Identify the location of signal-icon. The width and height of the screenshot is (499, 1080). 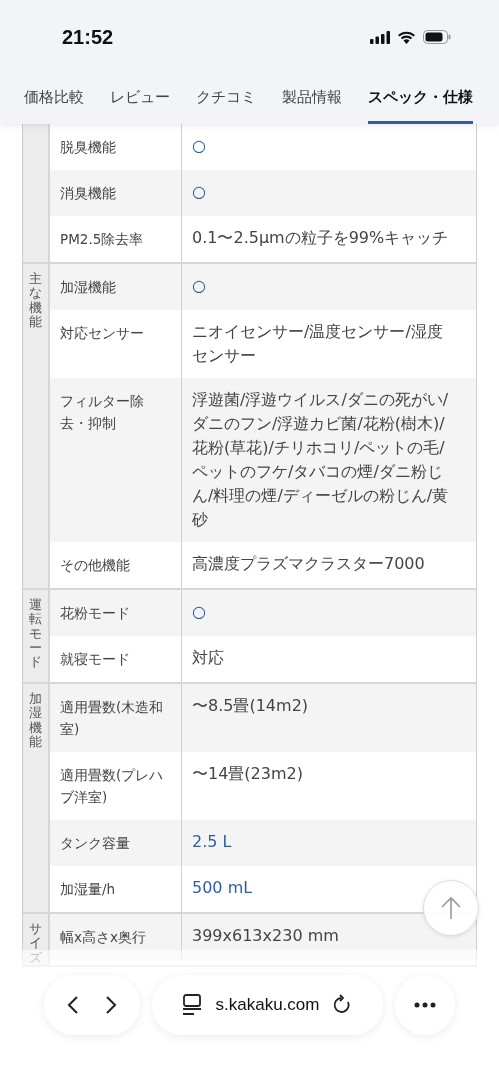
(380, 37).